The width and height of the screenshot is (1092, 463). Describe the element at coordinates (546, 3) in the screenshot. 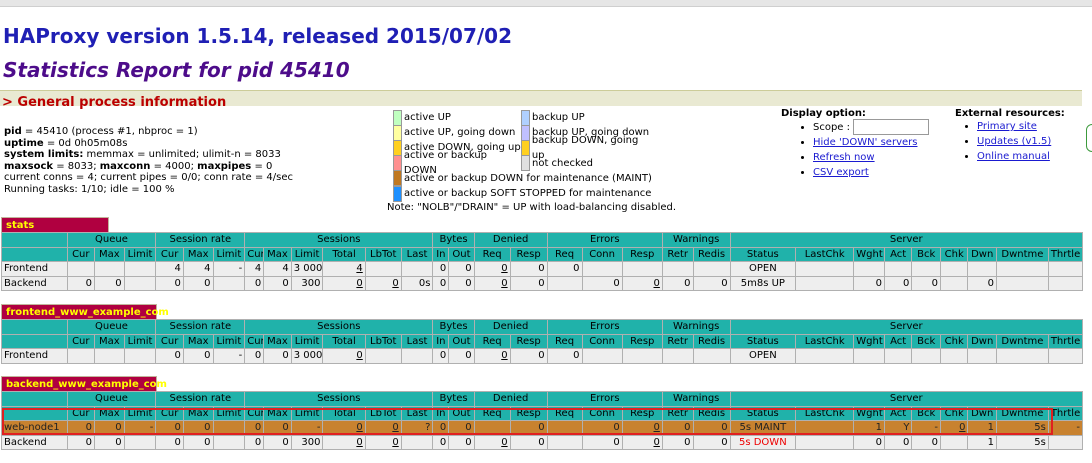

I see `browser-toolbar-edge` at that location.